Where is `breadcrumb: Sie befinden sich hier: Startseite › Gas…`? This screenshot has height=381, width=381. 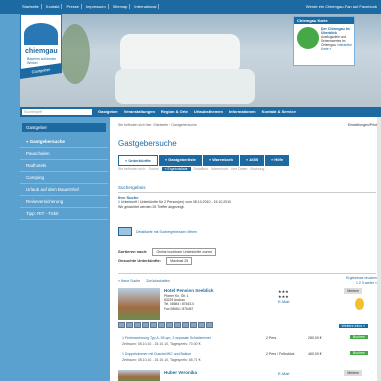
breadcrumb: Sie befinden sich hier: Startseite › Gas… is located at coordinates (157, 125).